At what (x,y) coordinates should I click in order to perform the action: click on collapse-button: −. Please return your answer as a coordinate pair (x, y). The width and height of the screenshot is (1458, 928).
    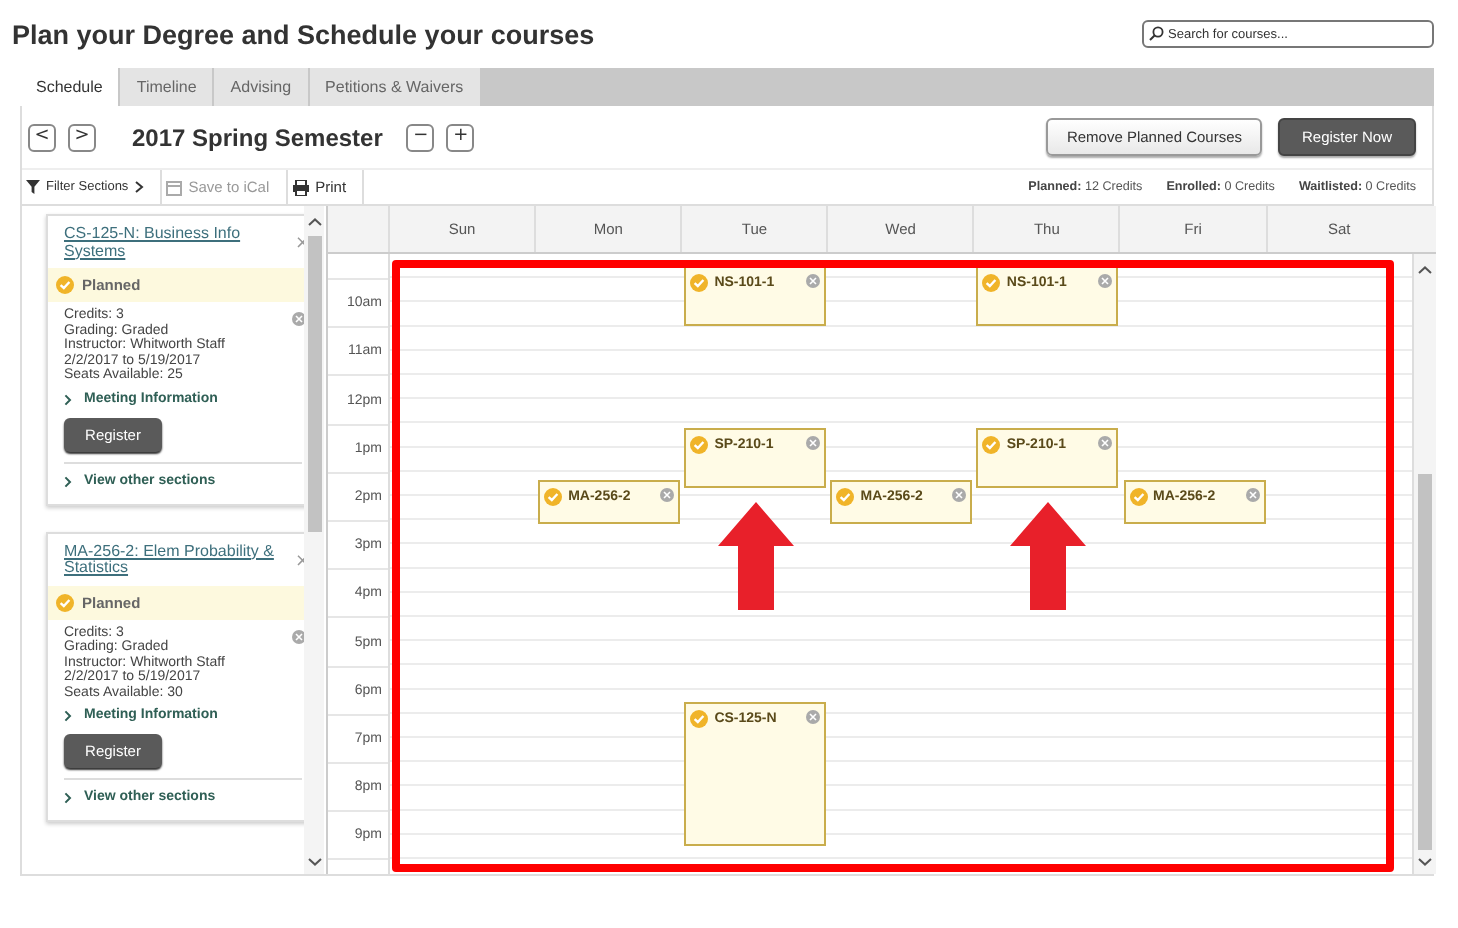
    Looking at the image, I should click on (420, 137).